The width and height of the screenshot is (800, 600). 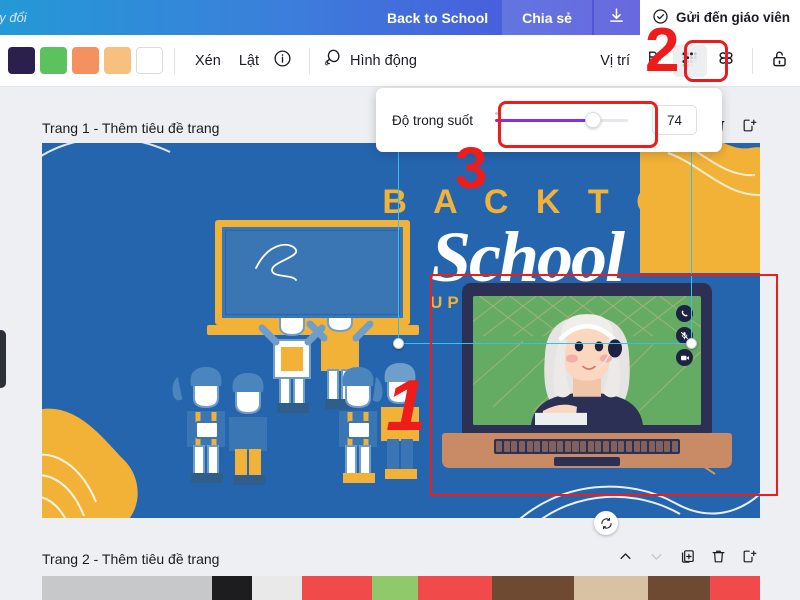 I want to click on tune-button, so click(x=654, y=61).